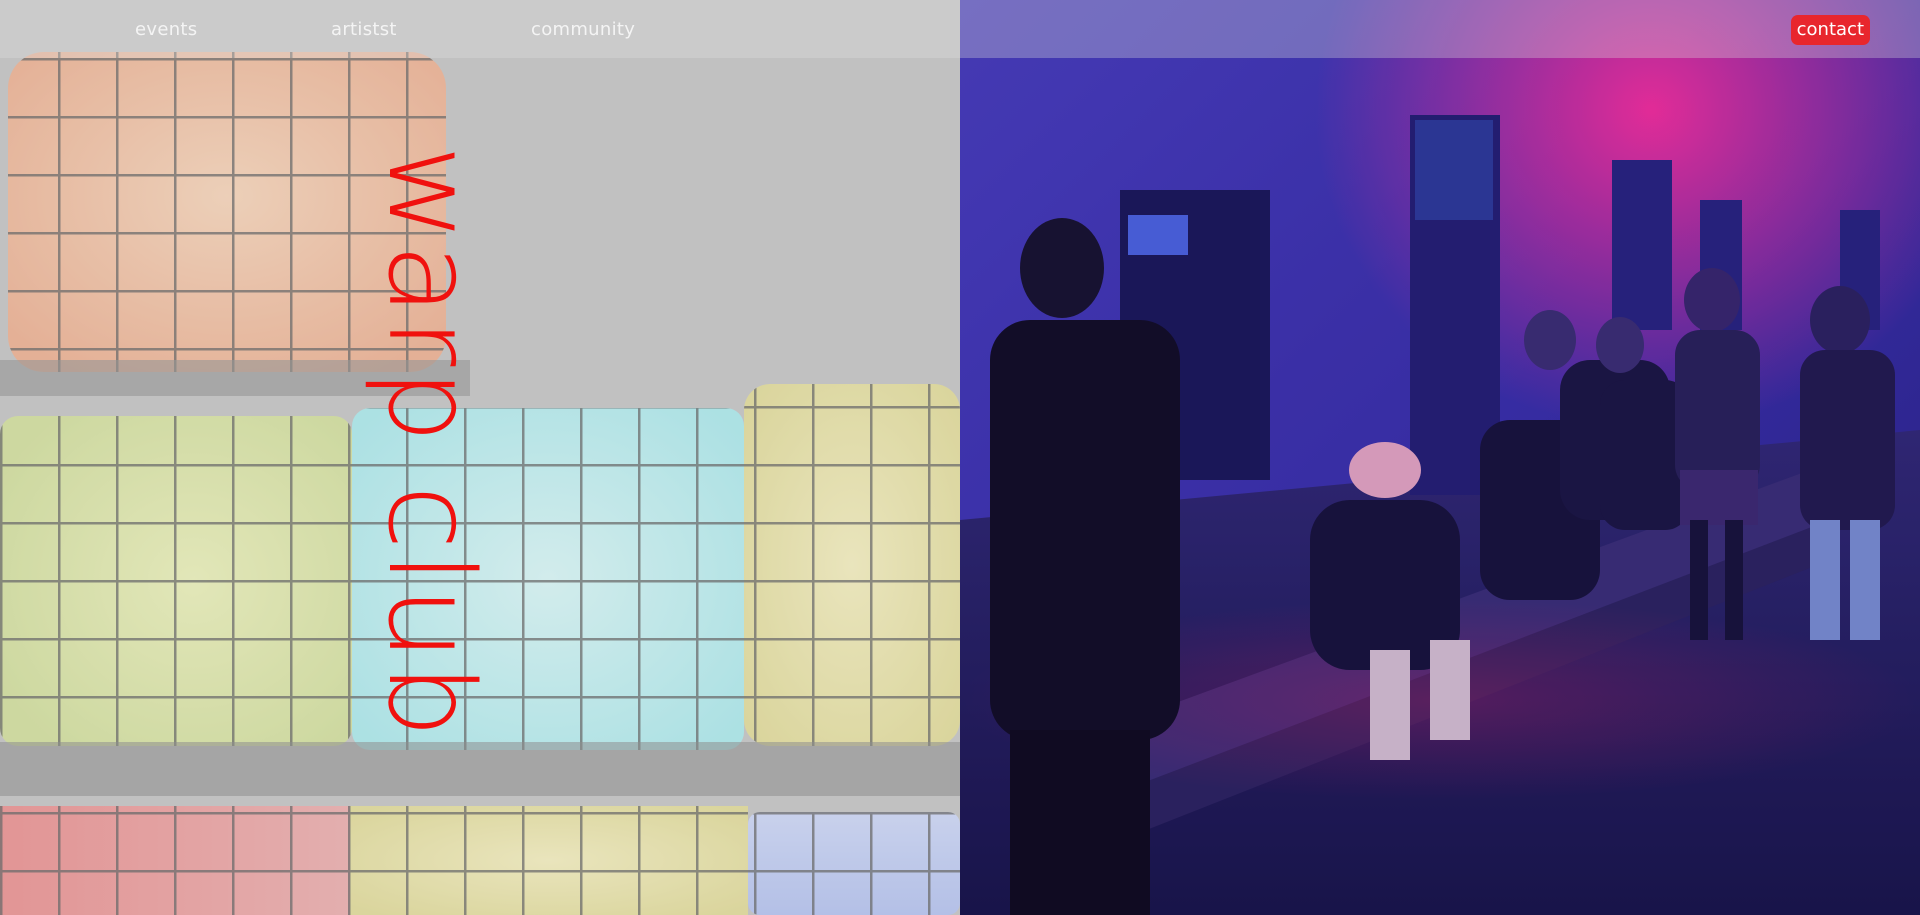 This screenshot has width=1920, height=915. Describe the element at coordinates (1830, 30) in the screenshot. I see `contact-button: contact` at that location.